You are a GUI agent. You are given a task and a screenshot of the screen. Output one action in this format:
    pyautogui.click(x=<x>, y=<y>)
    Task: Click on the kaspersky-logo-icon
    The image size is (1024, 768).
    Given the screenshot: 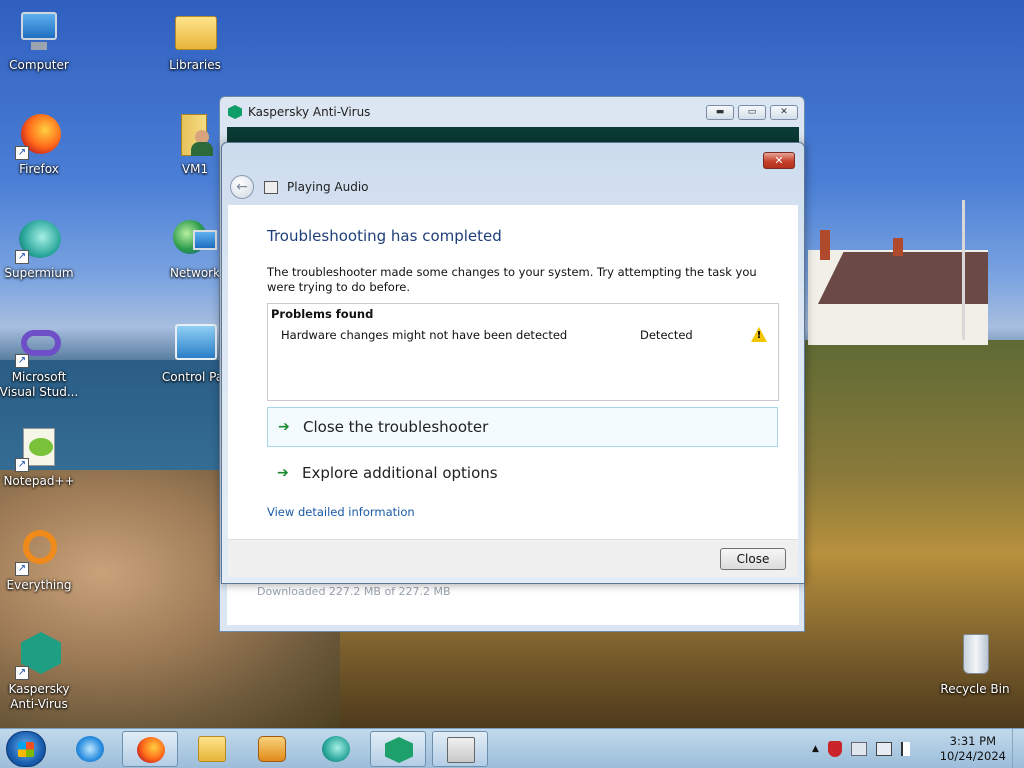 What is the action you would take?
    pyautogui.click(x=235, y=112)
    